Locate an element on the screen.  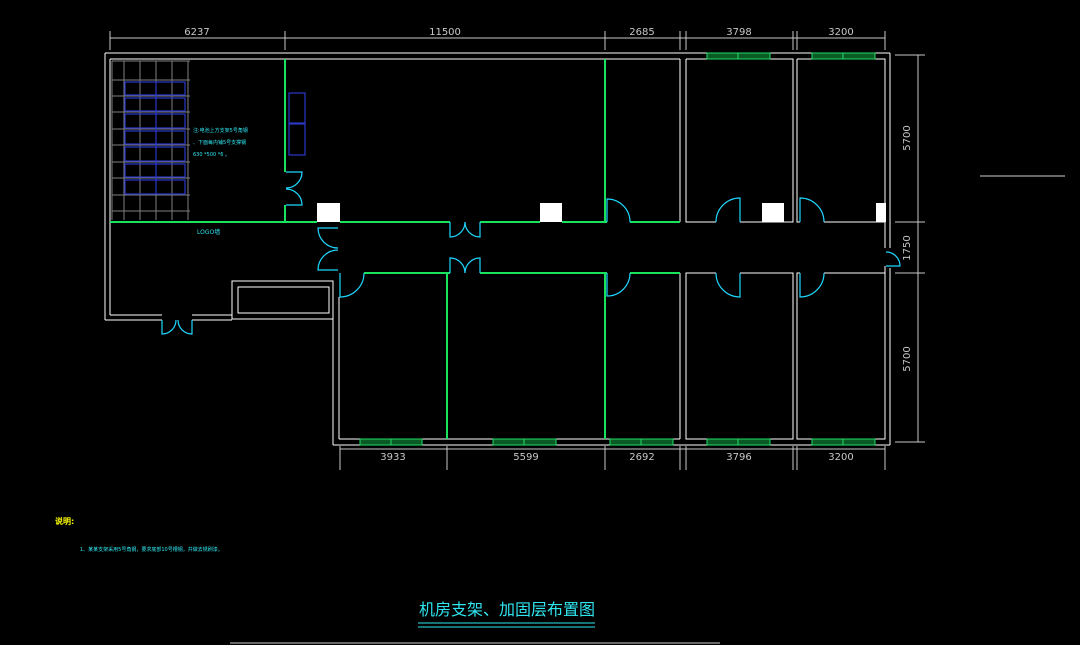
top-dimension-label: 3798 is located at coordinates (738, 32).